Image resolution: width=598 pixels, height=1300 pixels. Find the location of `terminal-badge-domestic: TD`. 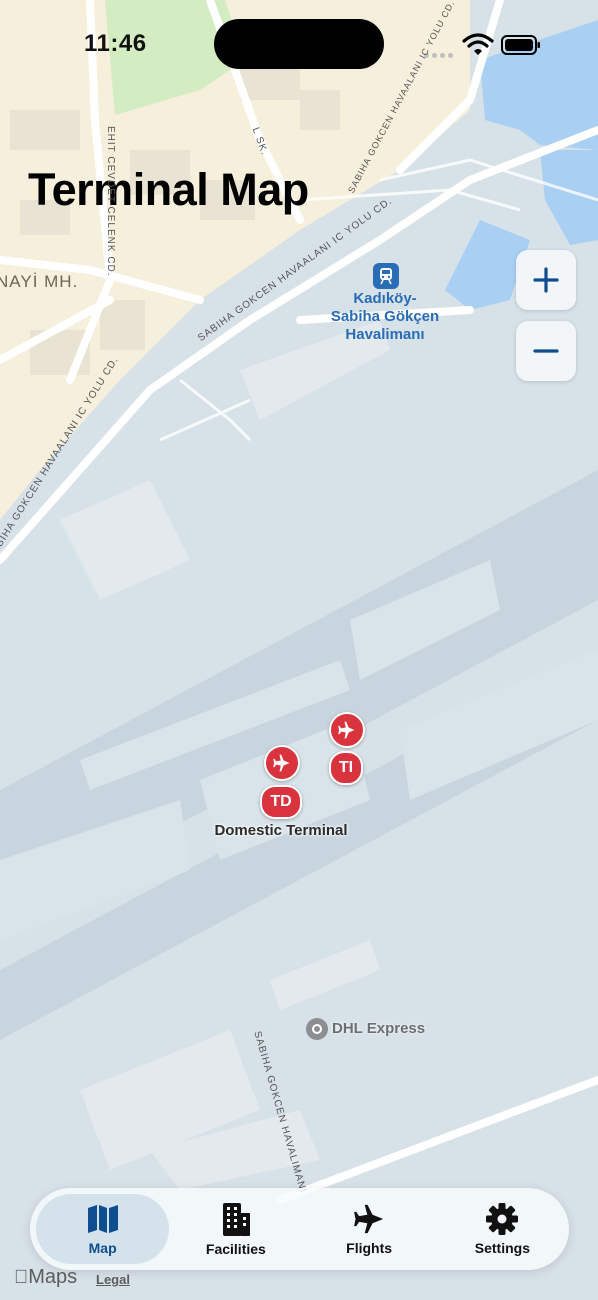

terminal-badge-domestic: TD is located at coordinates (281, 802).